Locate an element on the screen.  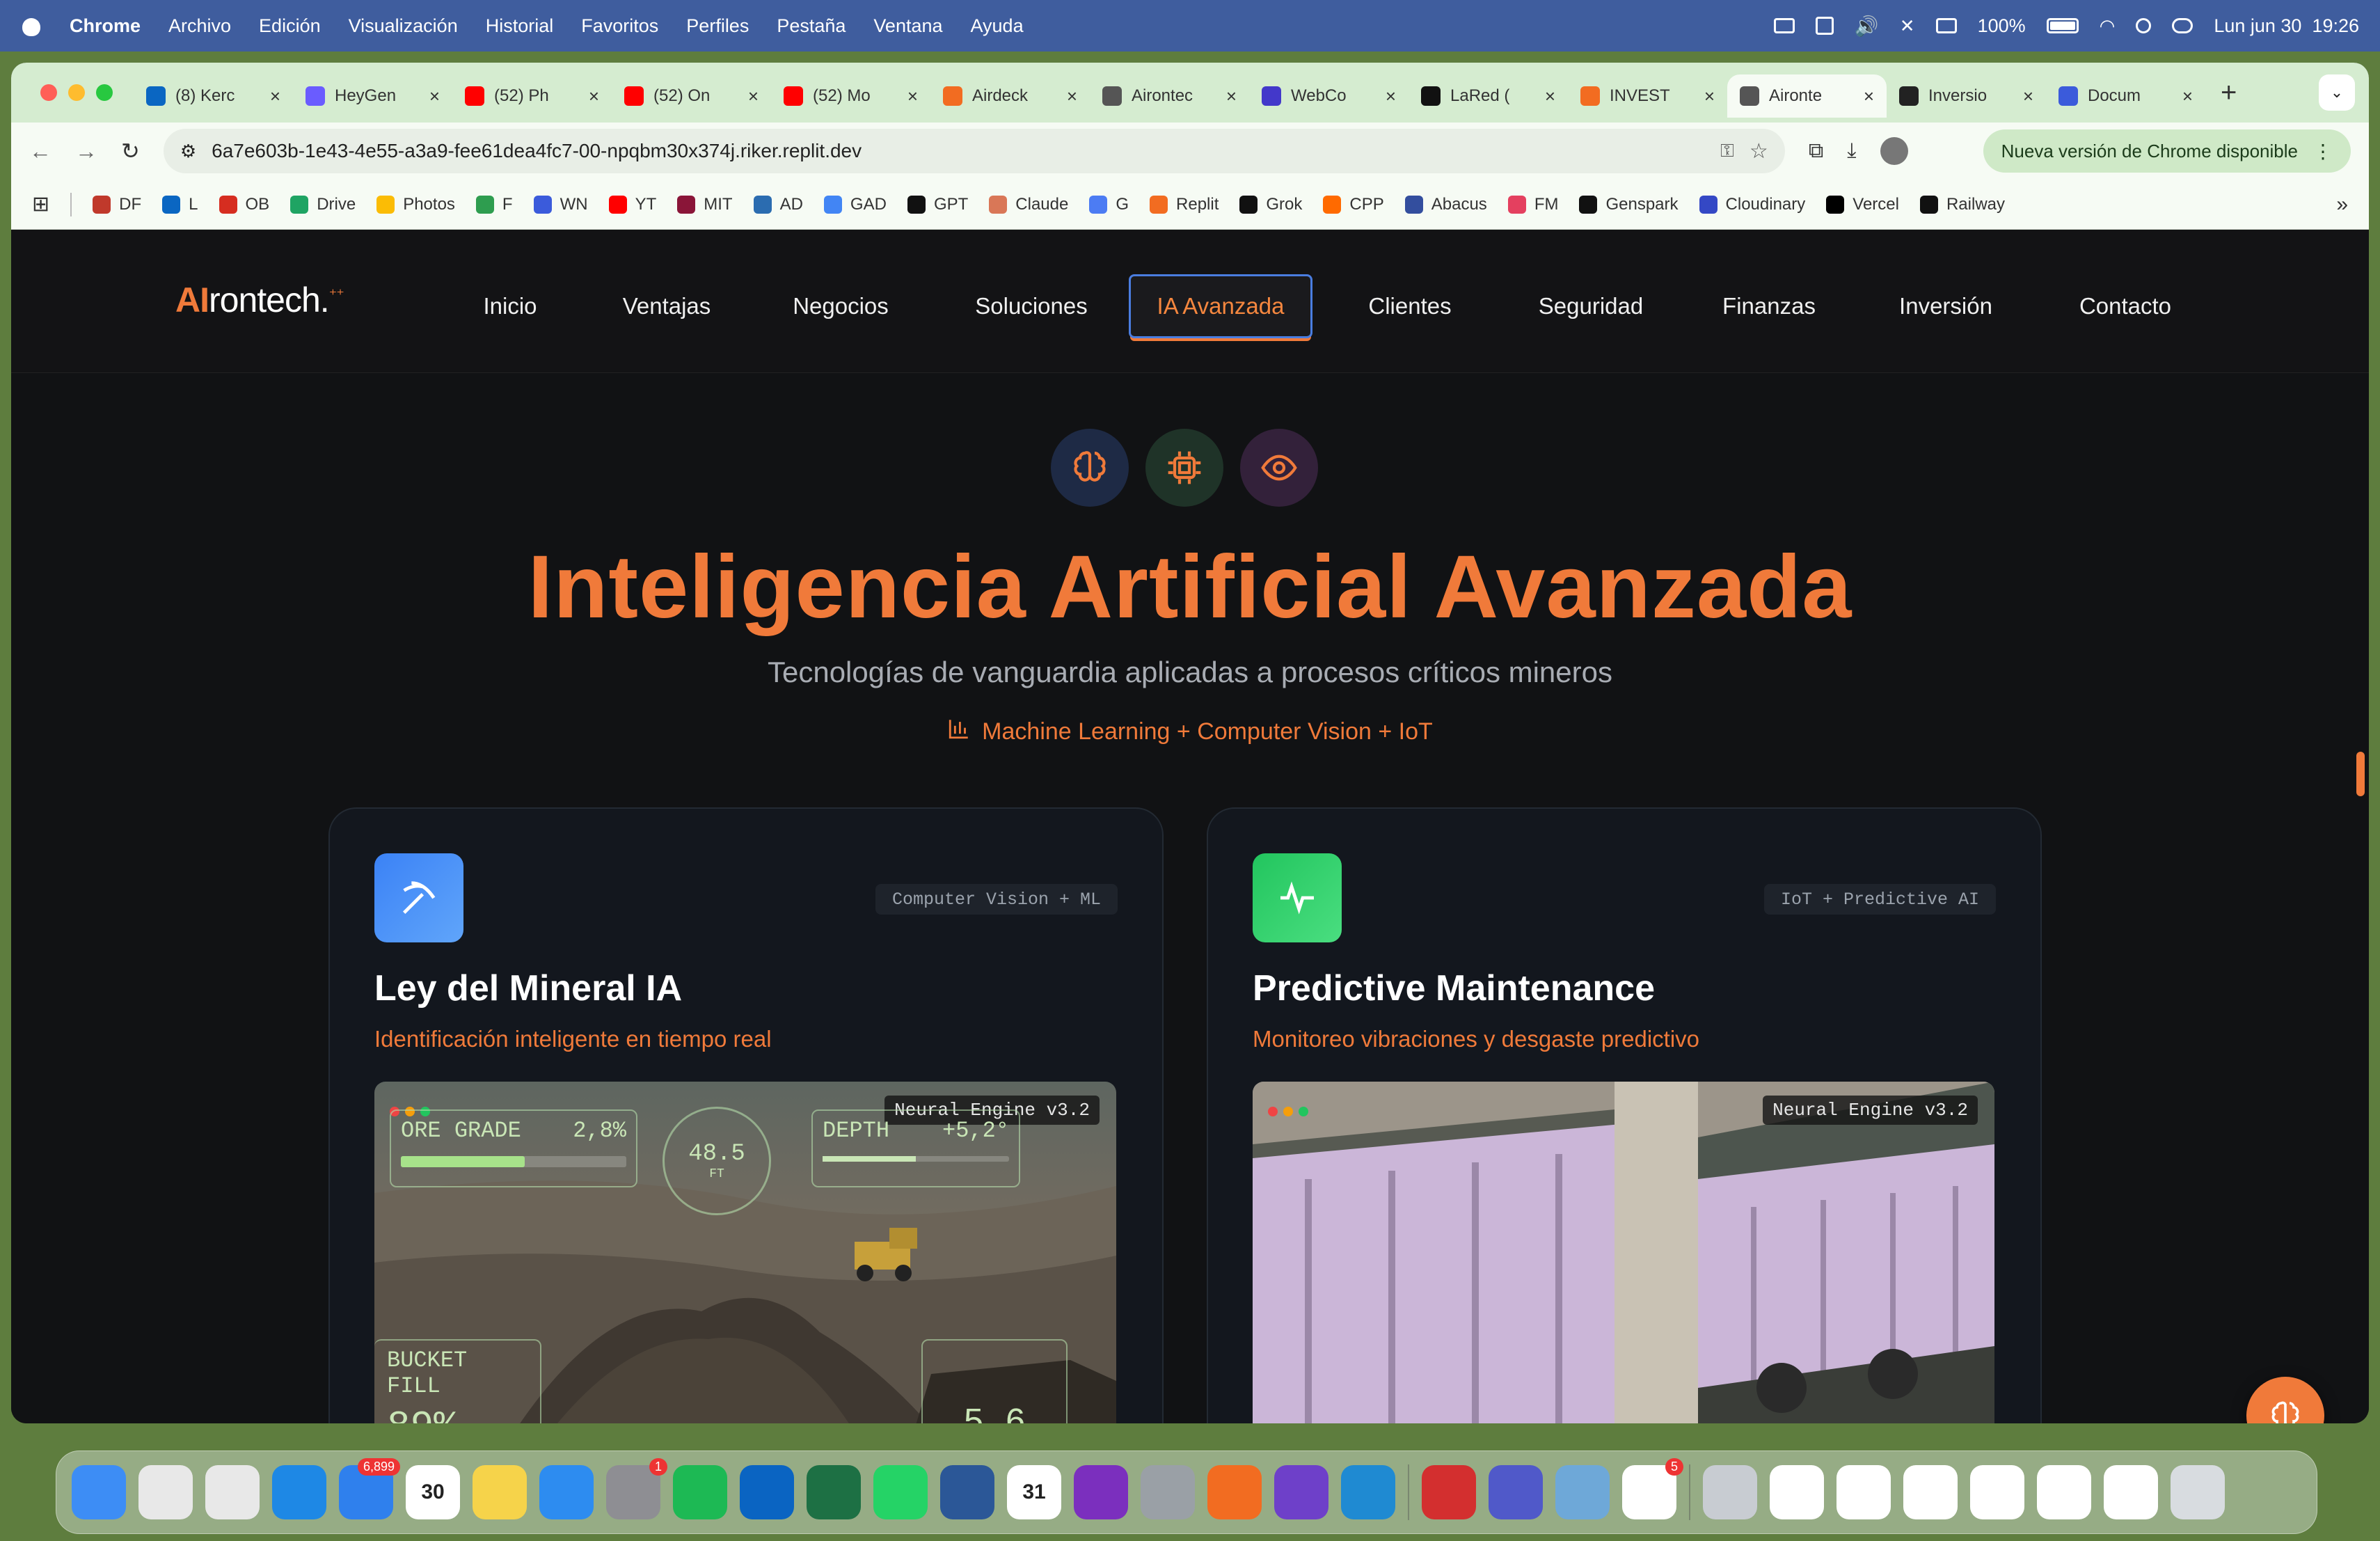
dock-doc-5-icon is located at coordinates (2064, 1492).